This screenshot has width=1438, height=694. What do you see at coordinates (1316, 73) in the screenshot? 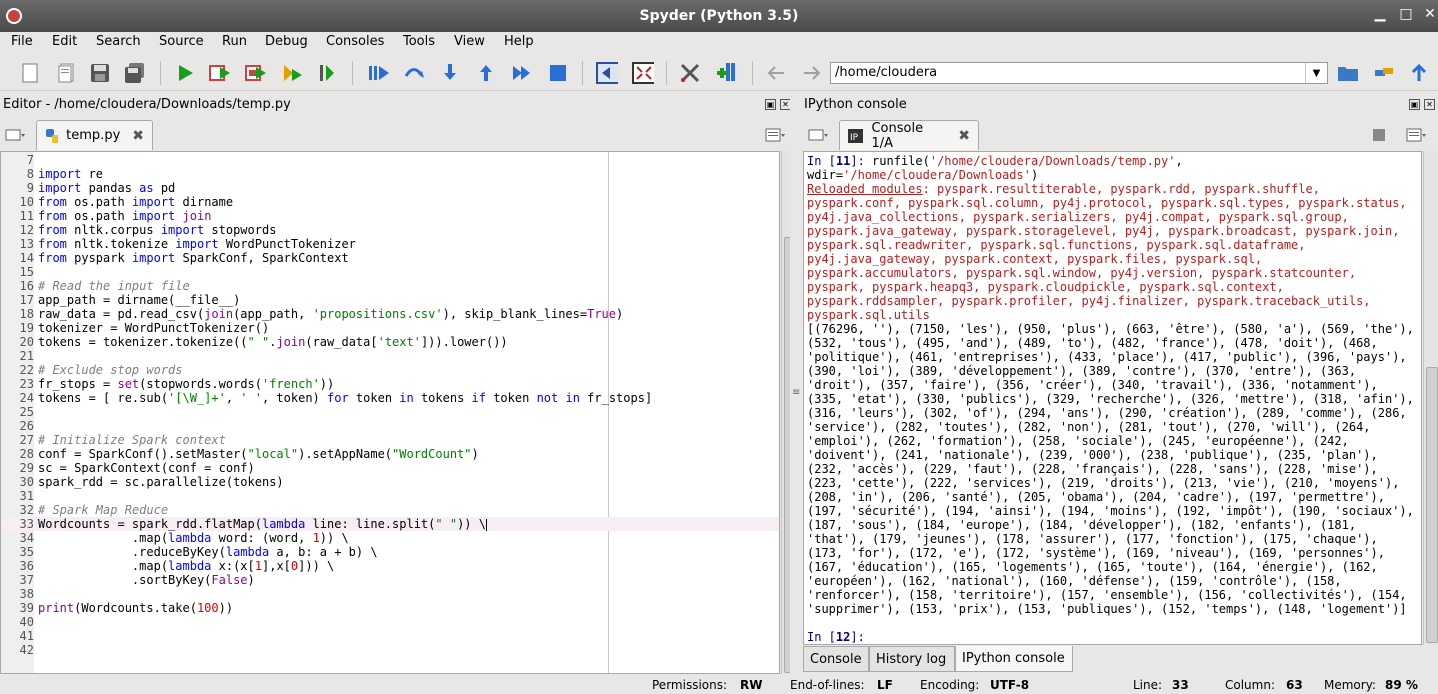
I see `chevron-down-icon: ▼` at bounding box center [1316, 73].